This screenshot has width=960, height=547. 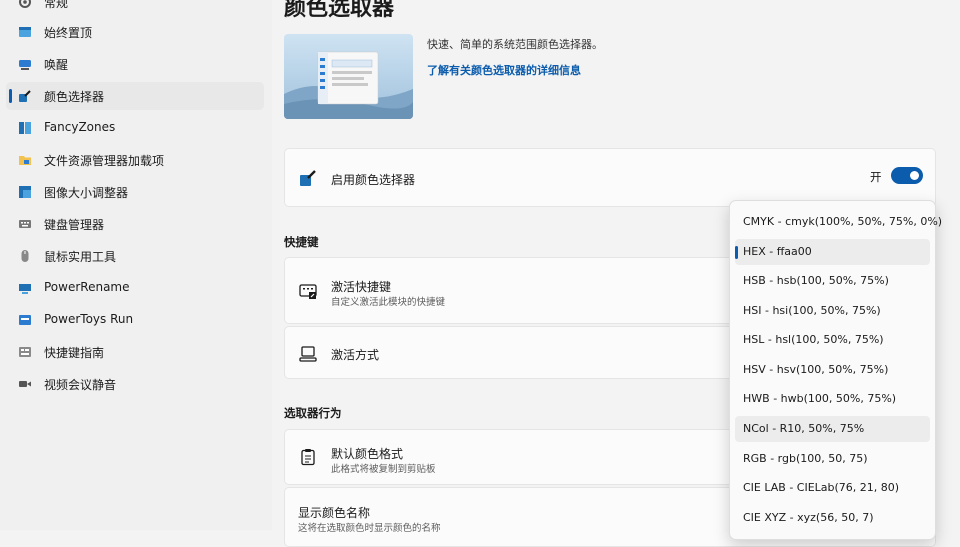 I want to click on format-option-cielab: CIE LAB - CIELab(76, 21, 80), so click(x=832, y=488).